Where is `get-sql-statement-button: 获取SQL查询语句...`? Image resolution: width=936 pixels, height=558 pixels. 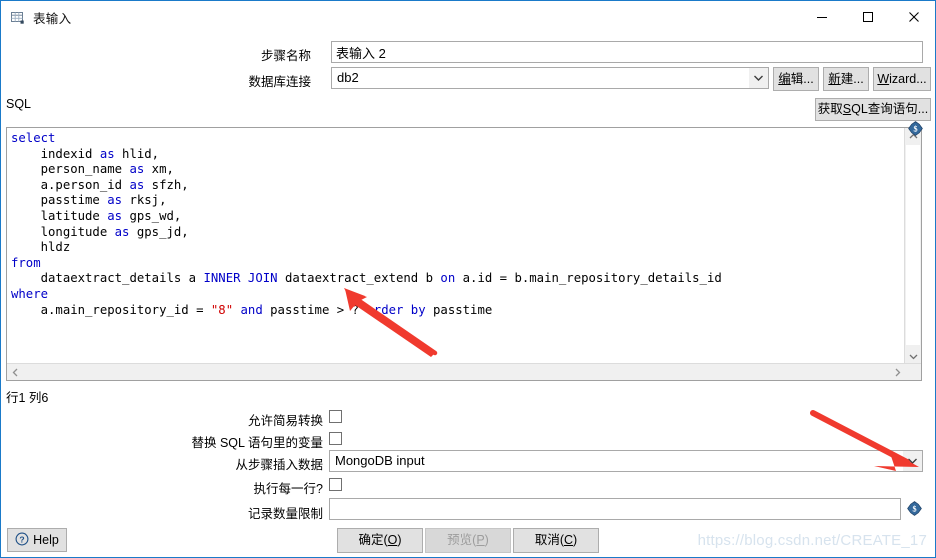
get-sql-statement-button: 获取SQL查询语句... is located at coordinates (873, 109).